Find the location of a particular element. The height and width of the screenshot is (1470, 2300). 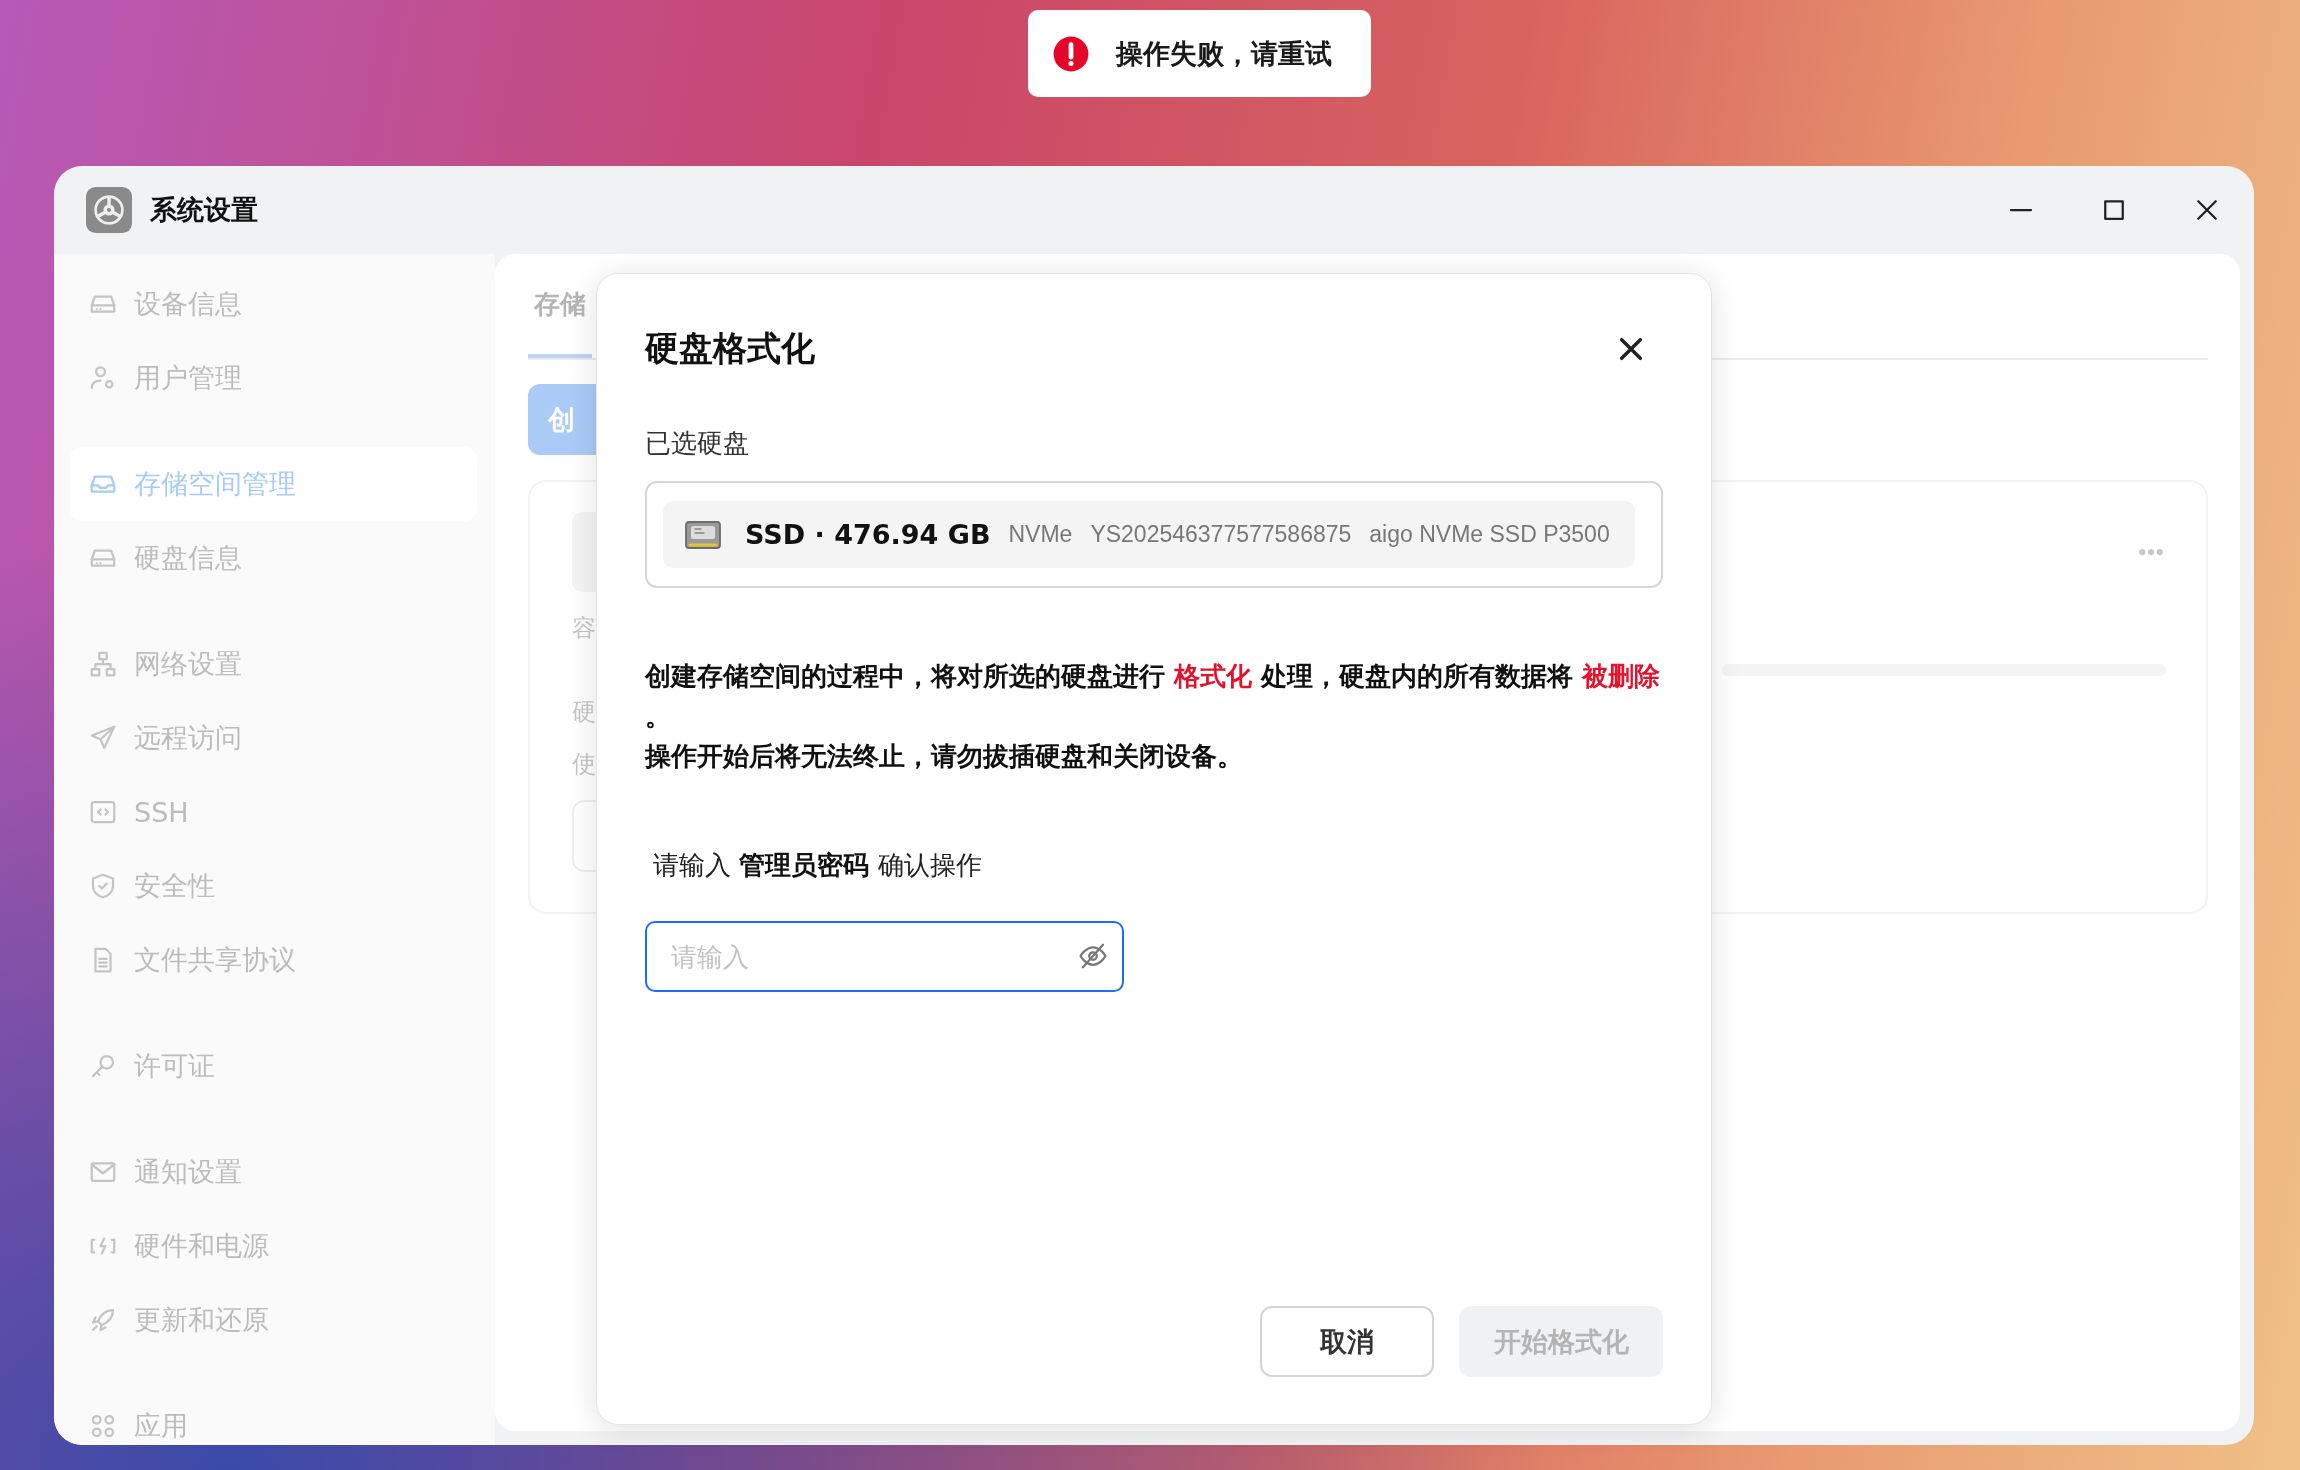

field-label: 硬 is located at coordinates (584, 712).